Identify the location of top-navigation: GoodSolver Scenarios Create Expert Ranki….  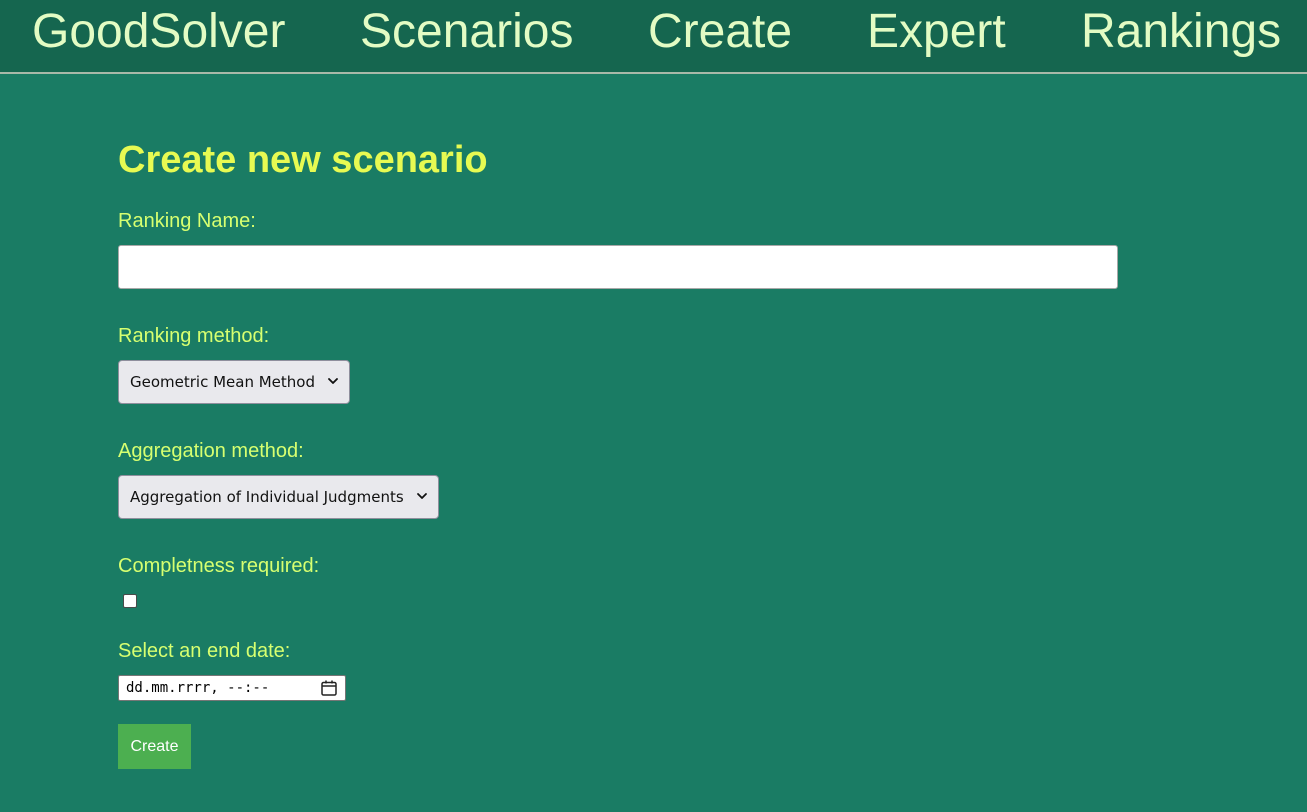
(653, 37).